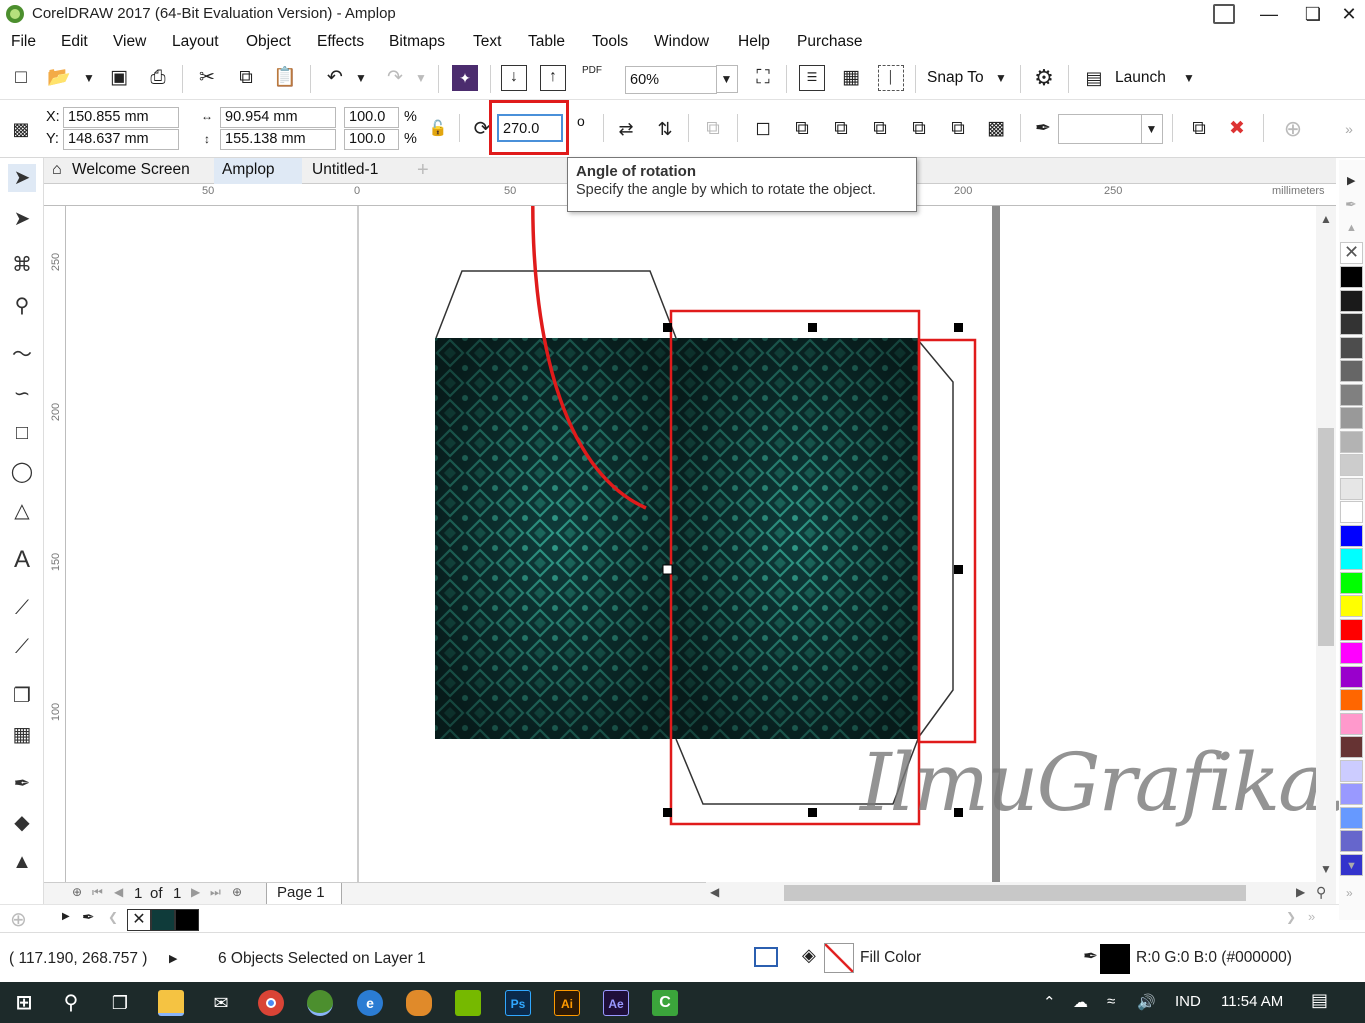 This screenshot has width=1365, height=1023. What do you see at coordinates (158, 78) in the screenshot?
I see `print-icon: ⎙` at bounding box center [158, 78].